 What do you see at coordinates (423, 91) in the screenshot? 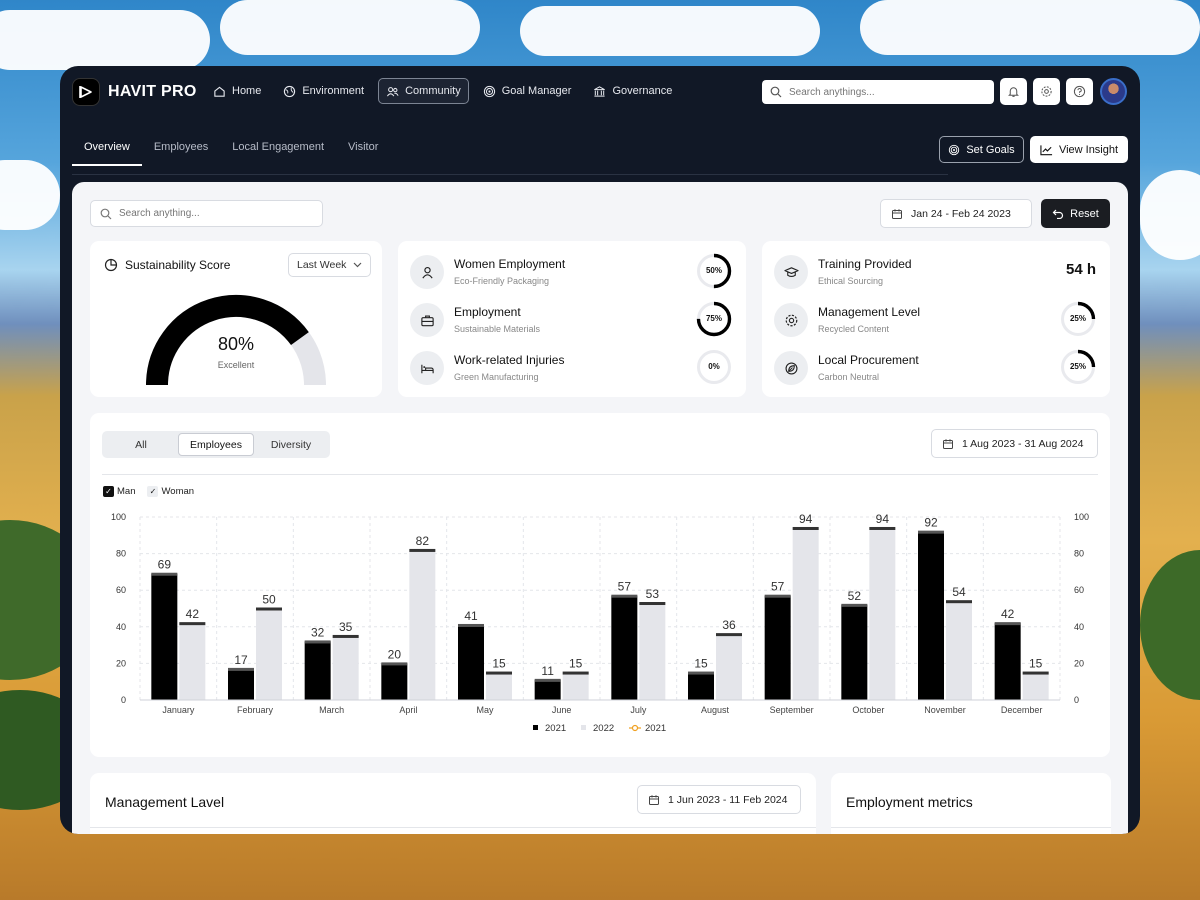
I see `nav-community: Community` at bounding box center [423, 91].